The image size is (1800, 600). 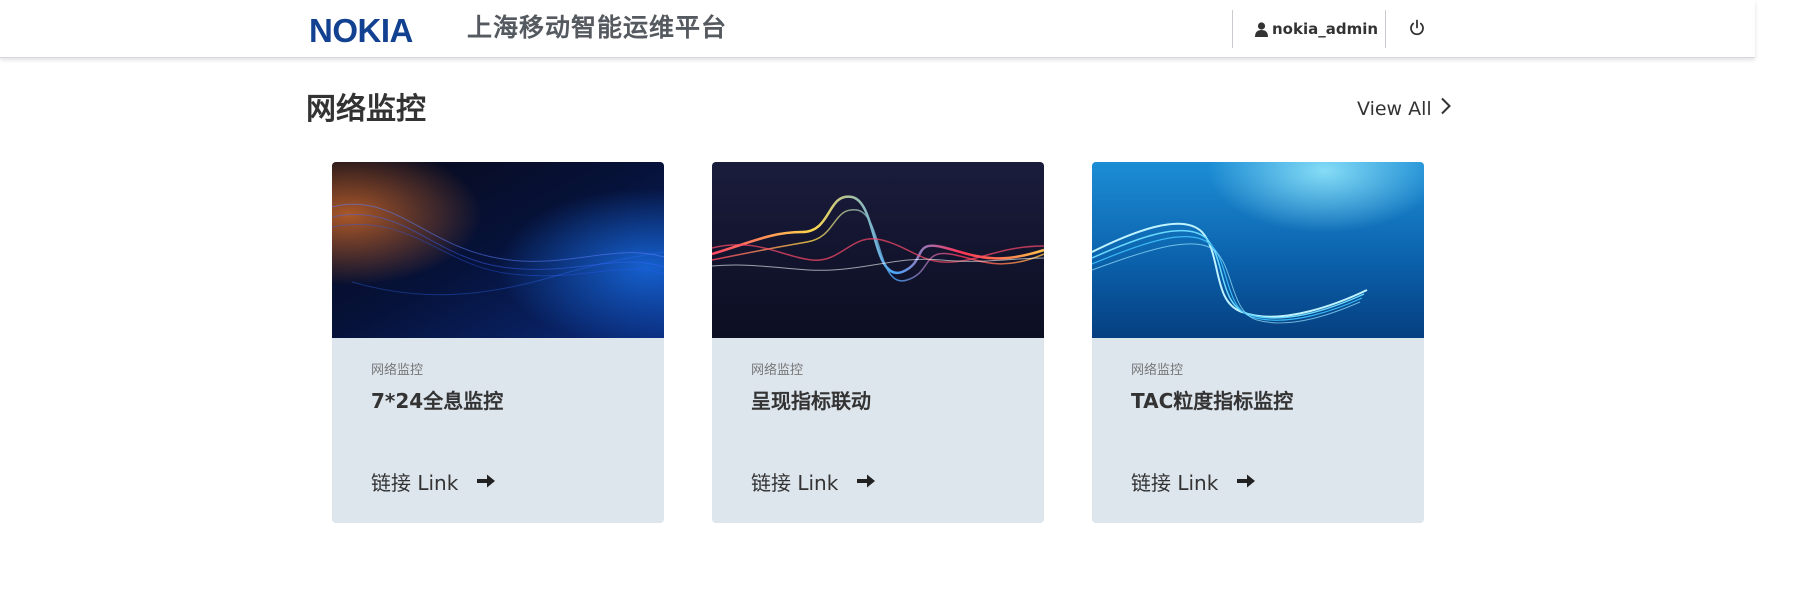 I want to click on view-all-label: View All, so click(x=1394, y=108).